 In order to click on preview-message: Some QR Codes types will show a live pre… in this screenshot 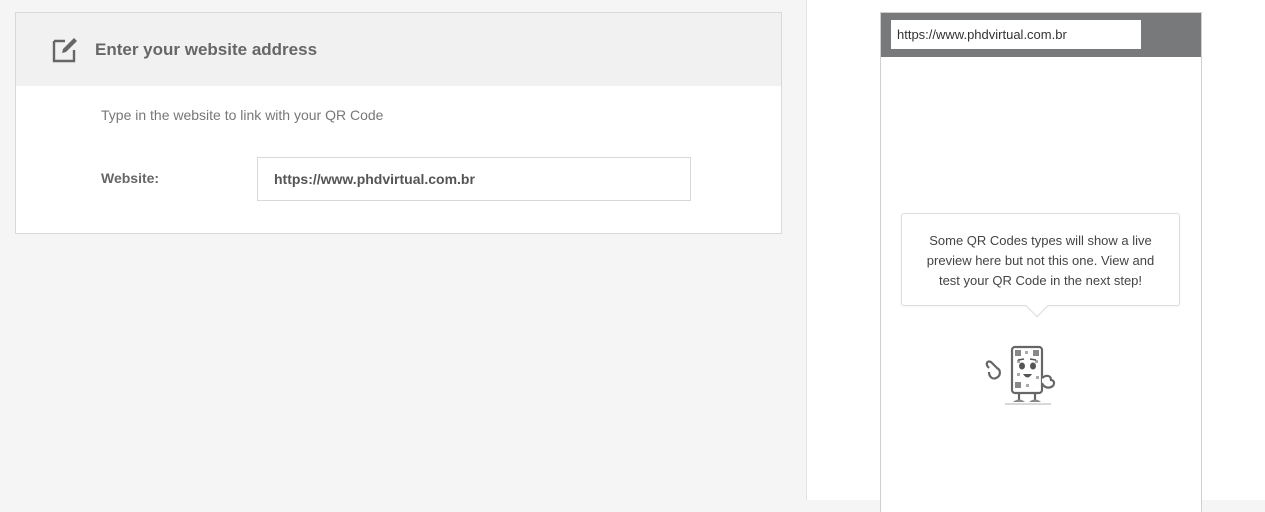, I will do `click(1040, 259)`.